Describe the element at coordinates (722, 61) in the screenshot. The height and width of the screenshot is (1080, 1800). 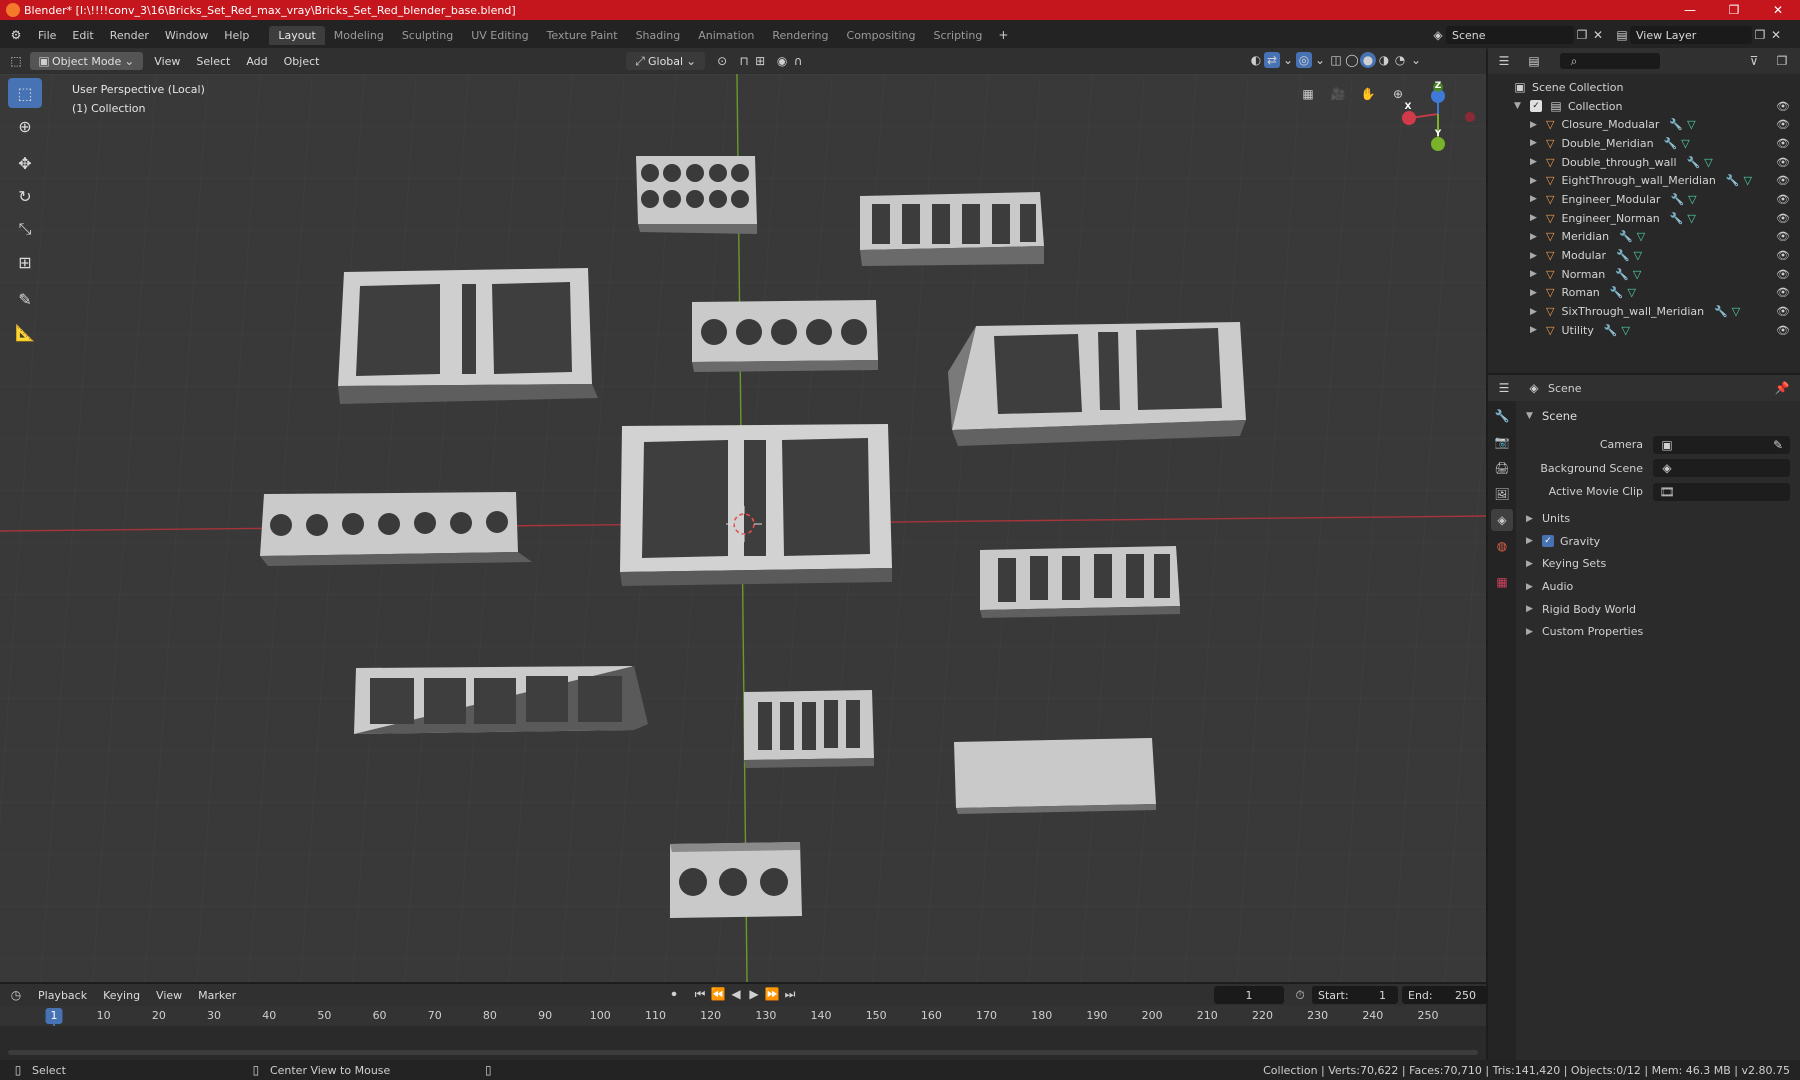
I see `pivot-point-icon: ⊙` at that location.